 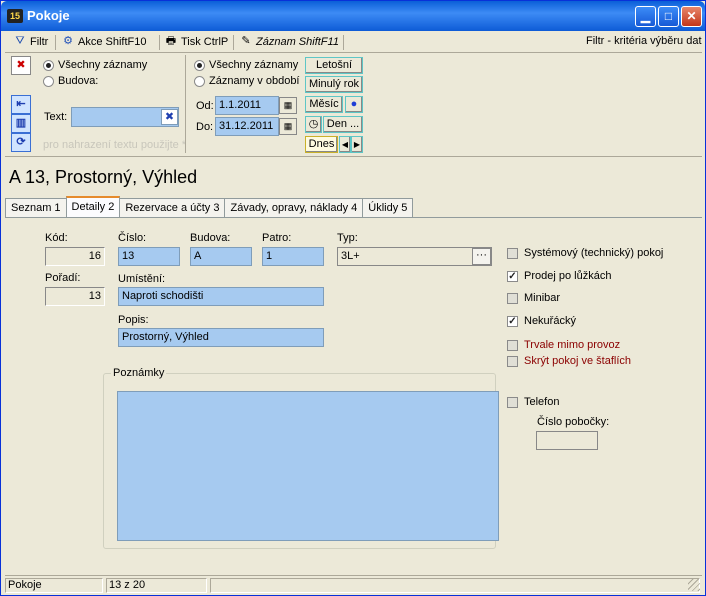 What do you see at coordinates (132, 238) in the screenshot?
I see `number-label: Číslo:` at bounding box center [132, 238].